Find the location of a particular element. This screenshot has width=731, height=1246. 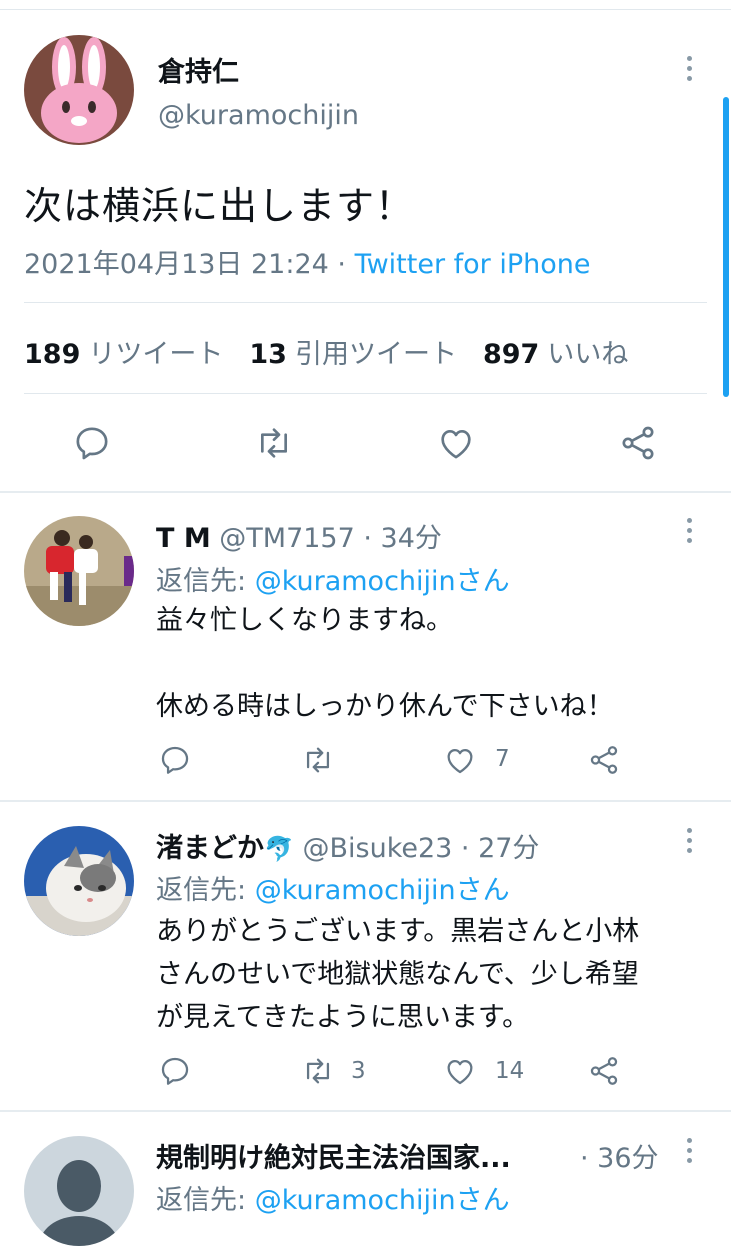

like-count: 7 is located at coordinates (502, 759).